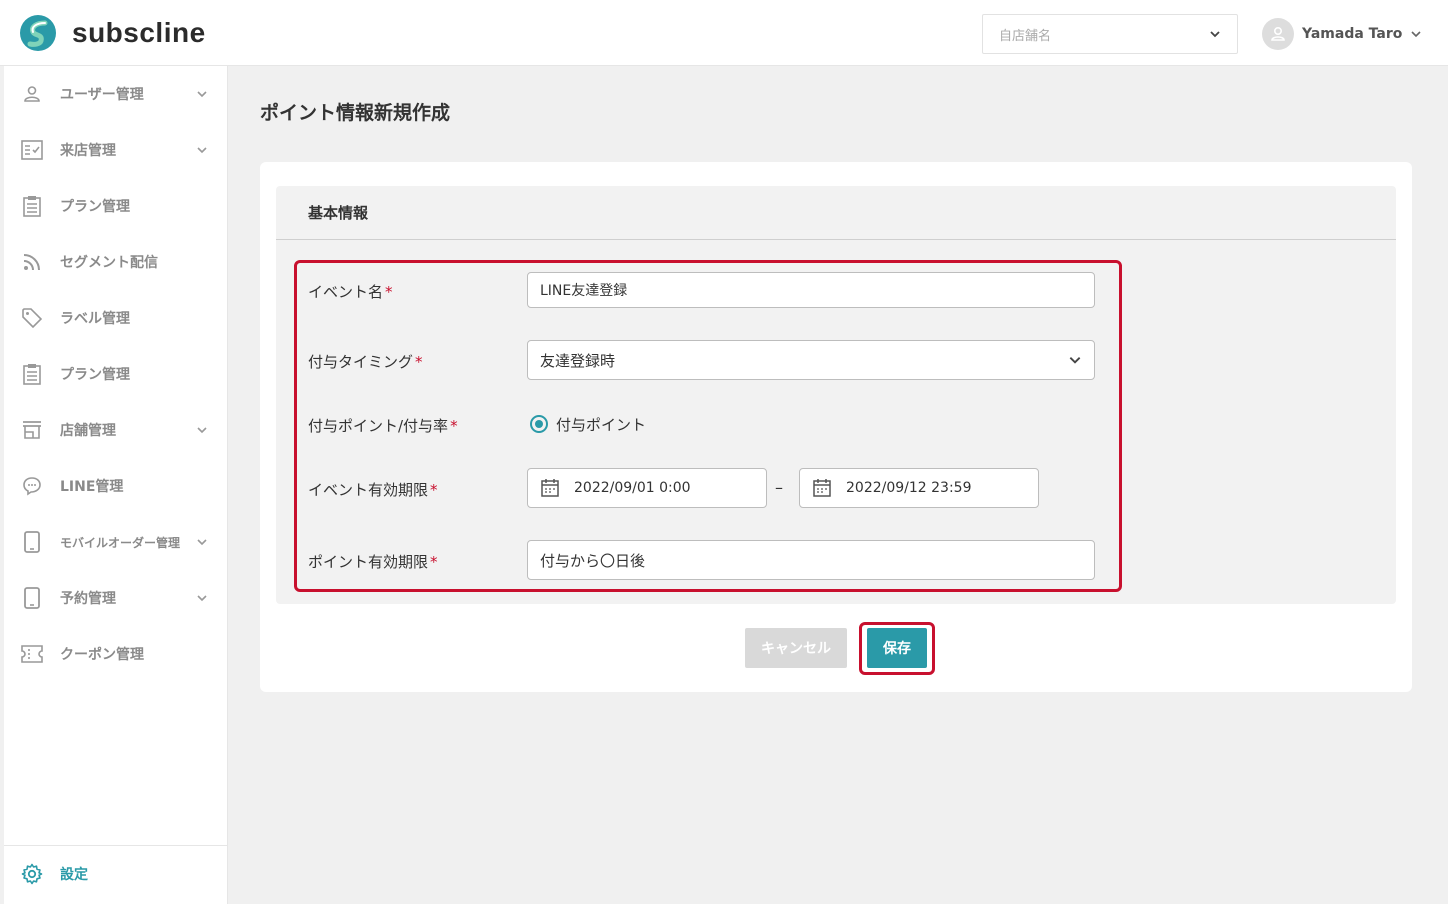 Image resolution: width=1448 pixels, height=904 pixels. I want to click on store-select: 自店舗名, so click(1110, 34).